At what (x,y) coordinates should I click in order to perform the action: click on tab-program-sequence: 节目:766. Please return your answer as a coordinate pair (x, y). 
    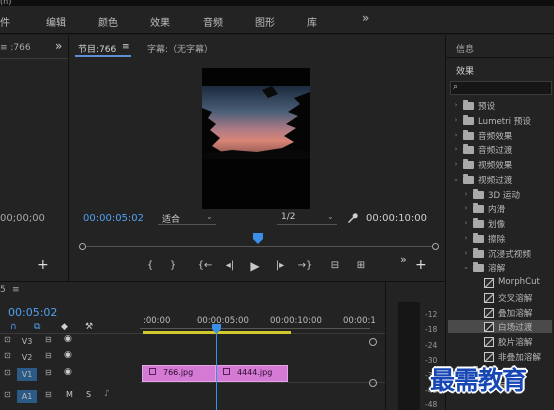
    Looking at the image, I should click on (97, 48).